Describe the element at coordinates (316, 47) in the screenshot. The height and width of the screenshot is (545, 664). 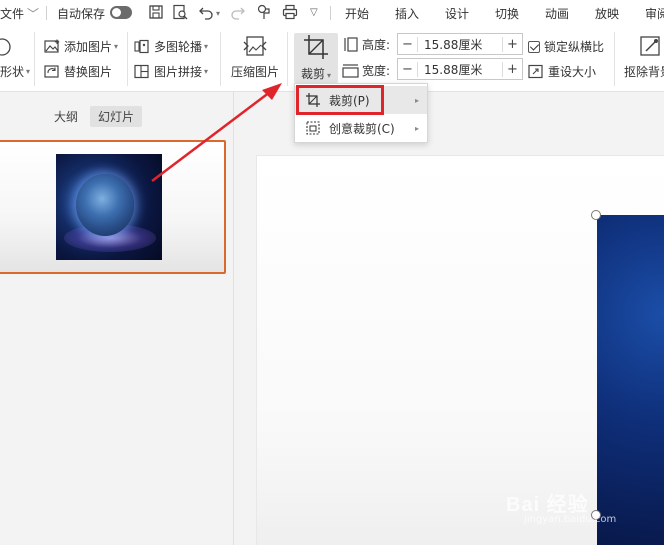
I see `crop-icon` at that location.